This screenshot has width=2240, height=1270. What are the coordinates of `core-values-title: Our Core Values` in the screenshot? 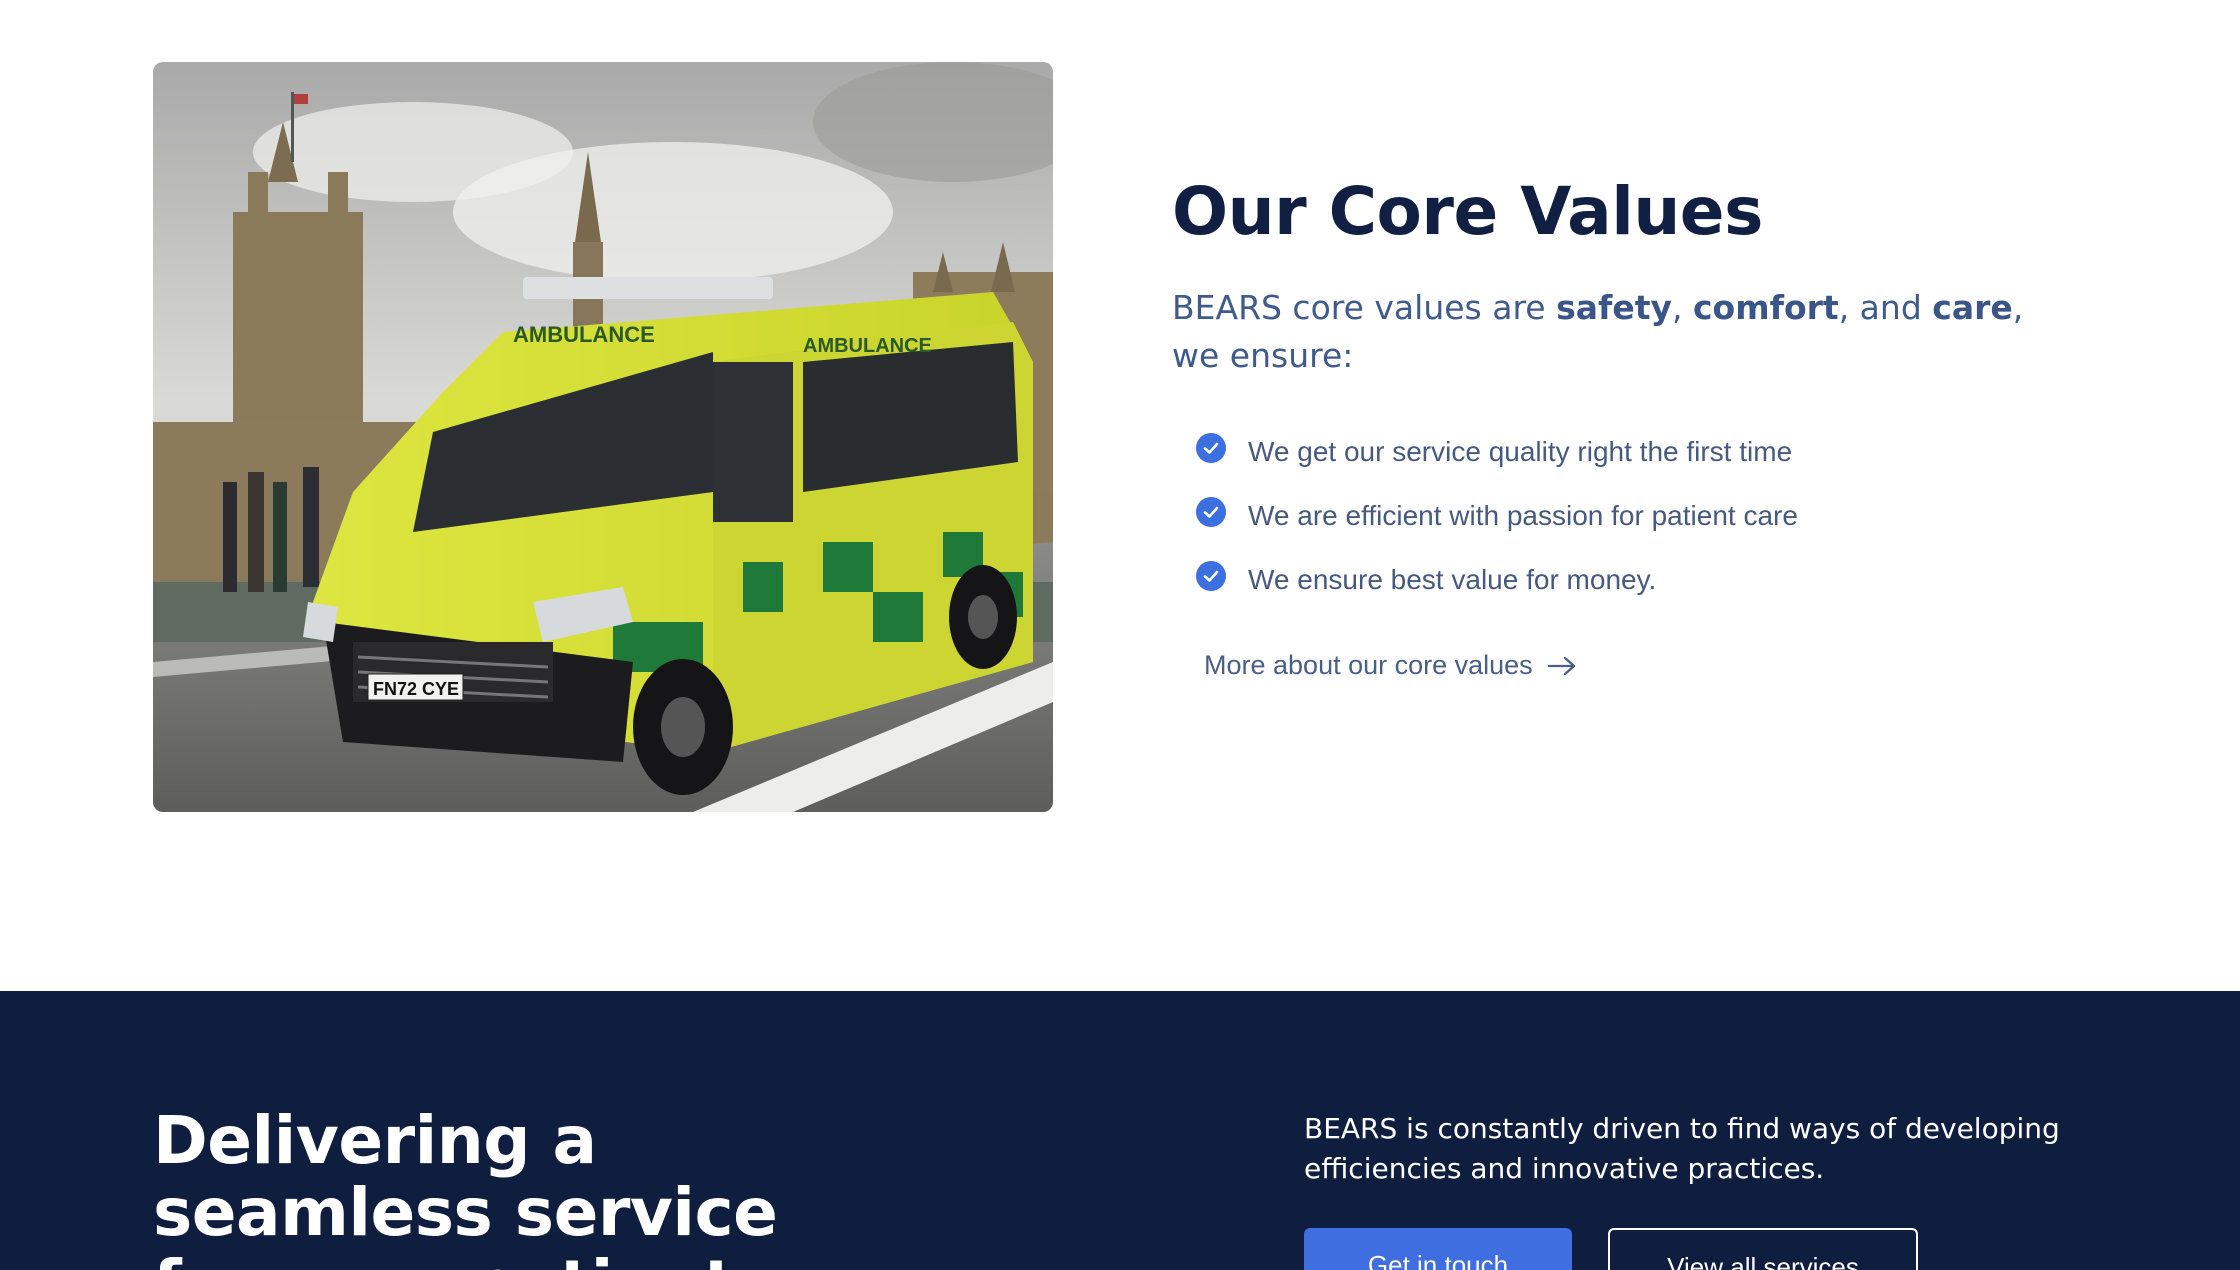 It's located at (1467, 211).